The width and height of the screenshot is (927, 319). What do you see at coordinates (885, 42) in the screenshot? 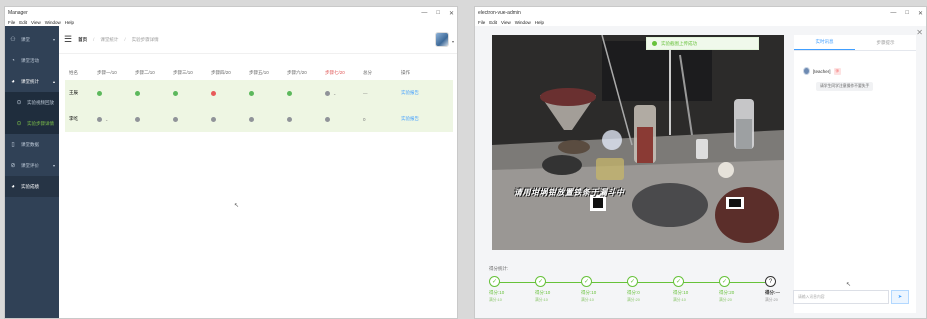
I see `tab-step-hints: 步骤提示` at bounding box center [885, 42].